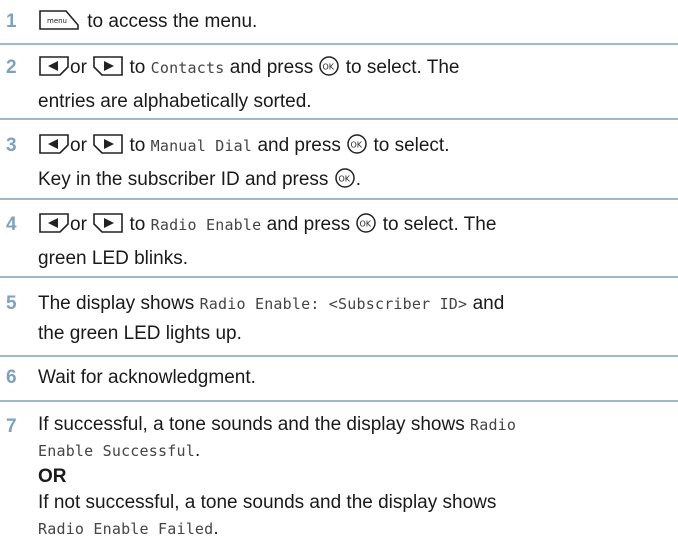 This screenshot has width=678, height=560. What do you see at coordinates (147, 377) in the screenshot?
I see `step-text: Wait for acknowledgment.` at bounding box center [147, 377].